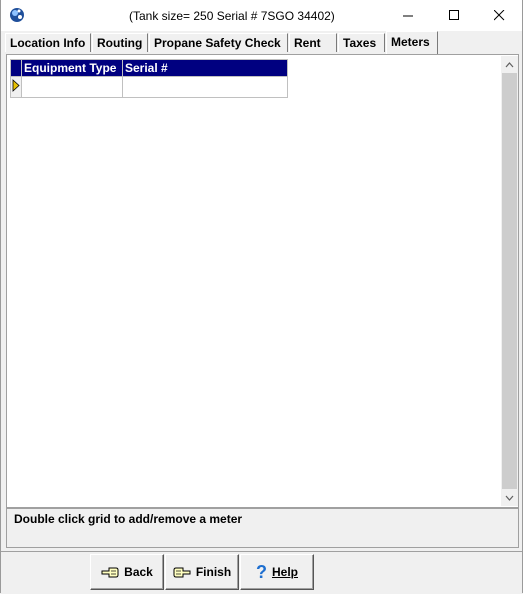  Describe the element at coordinates (218, 42) in the screenshot. I see `tab-propane-safety-check: Propane Safety Check` at that location.